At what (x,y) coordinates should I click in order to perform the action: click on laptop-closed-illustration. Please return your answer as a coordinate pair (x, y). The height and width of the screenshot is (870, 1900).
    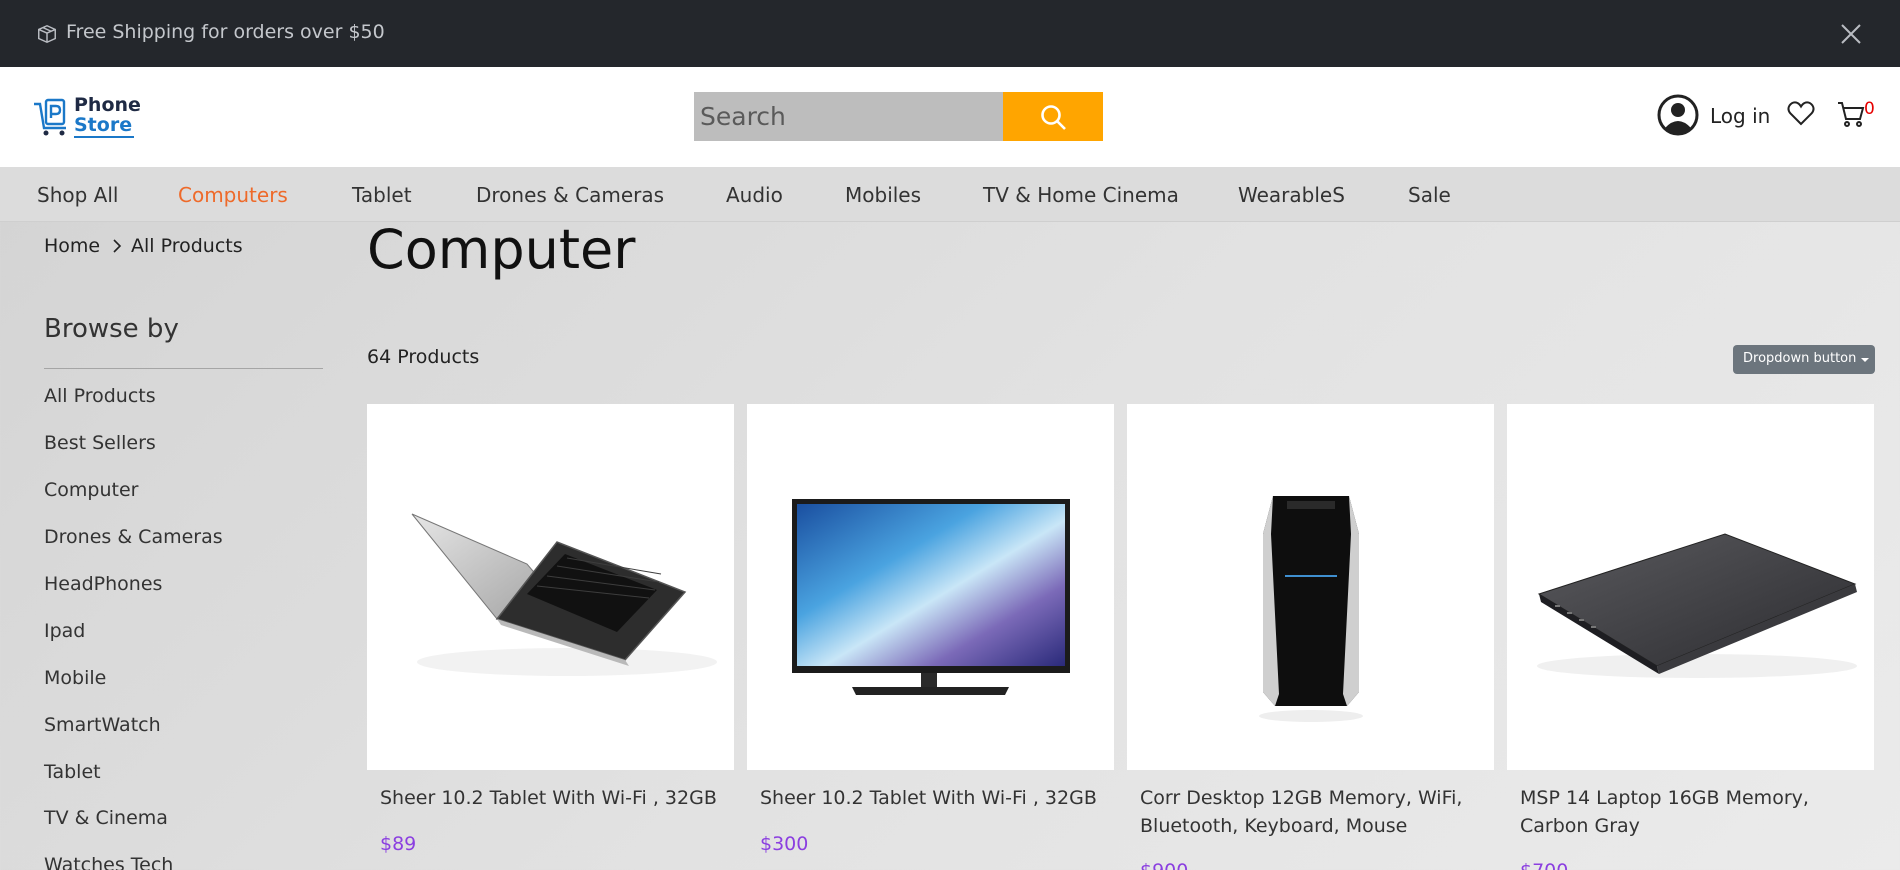
    Looking at the image, I should click on (1697, 605).